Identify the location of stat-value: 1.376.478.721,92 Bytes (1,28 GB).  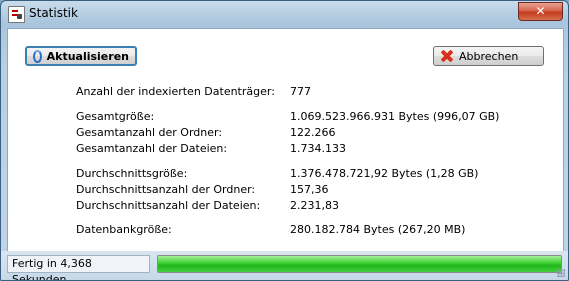
(384, 173).